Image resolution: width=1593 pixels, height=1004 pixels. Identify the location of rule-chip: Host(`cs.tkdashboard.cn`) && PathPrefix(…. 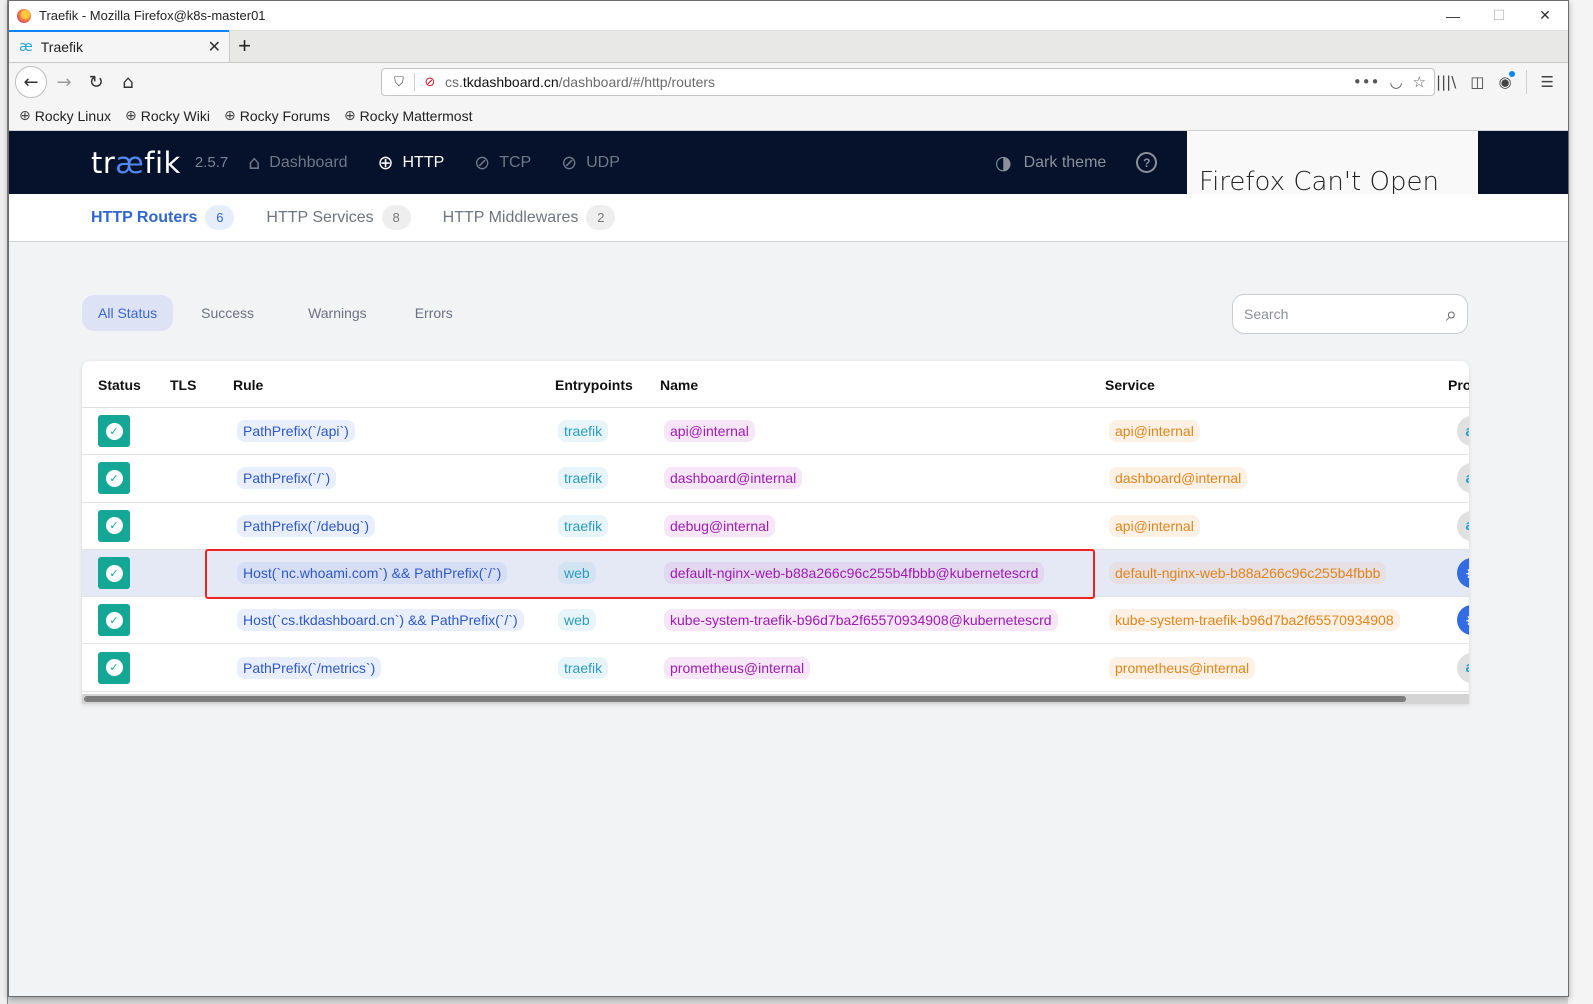
(380, 620).